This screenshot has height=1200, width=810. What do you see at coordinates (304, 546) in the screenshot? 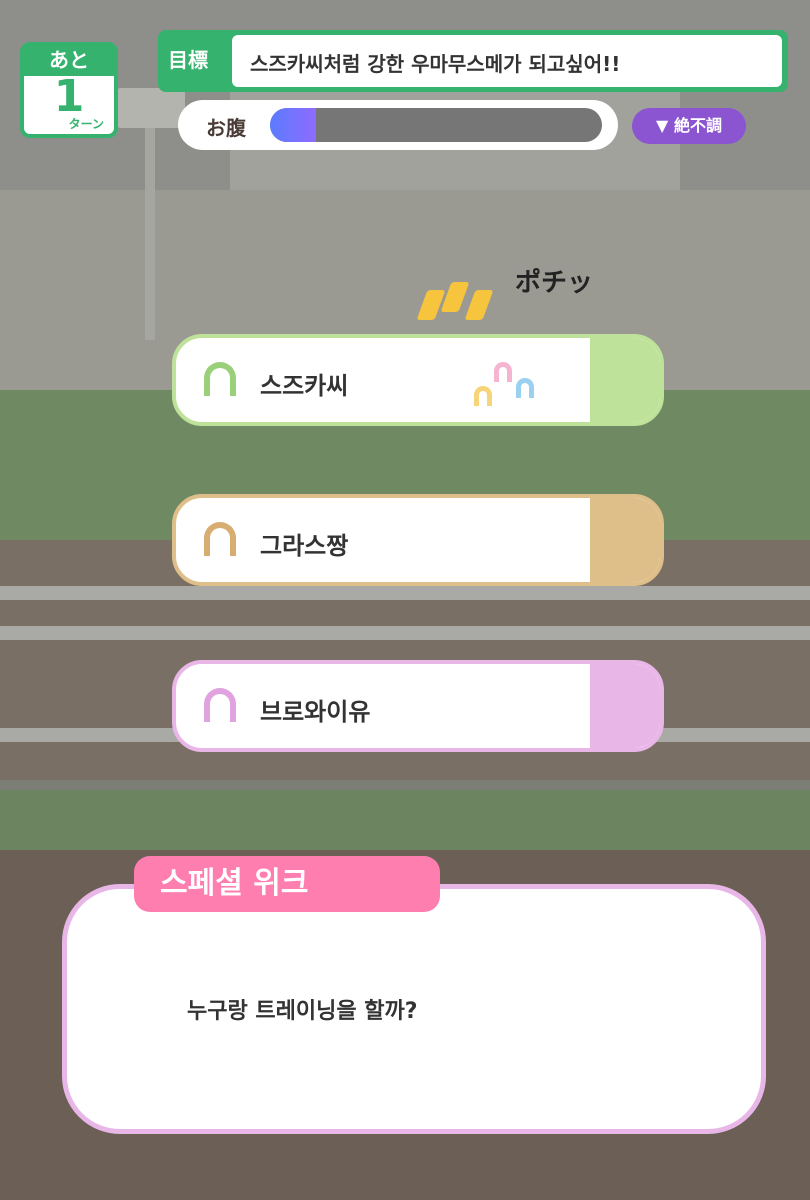
I see `training-partner-name: 그라스짱` at bounding box center [304, 546].